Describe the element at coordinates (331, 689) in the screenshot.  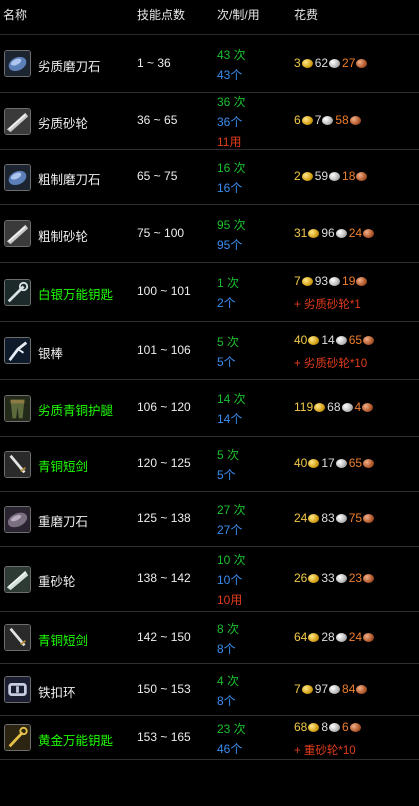
I see `cost: 7 97 84` at that location.